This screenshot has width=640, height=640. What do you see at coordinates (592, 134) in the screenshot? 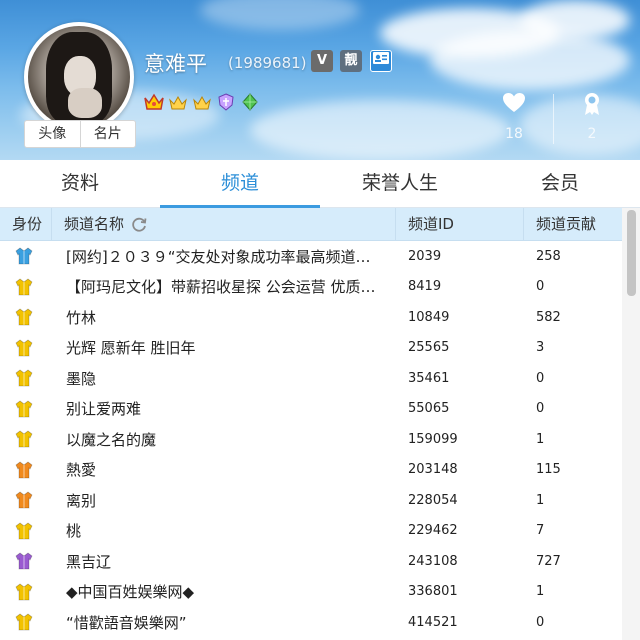
I see `awards-count: 2` at bounding box center [592, 134].